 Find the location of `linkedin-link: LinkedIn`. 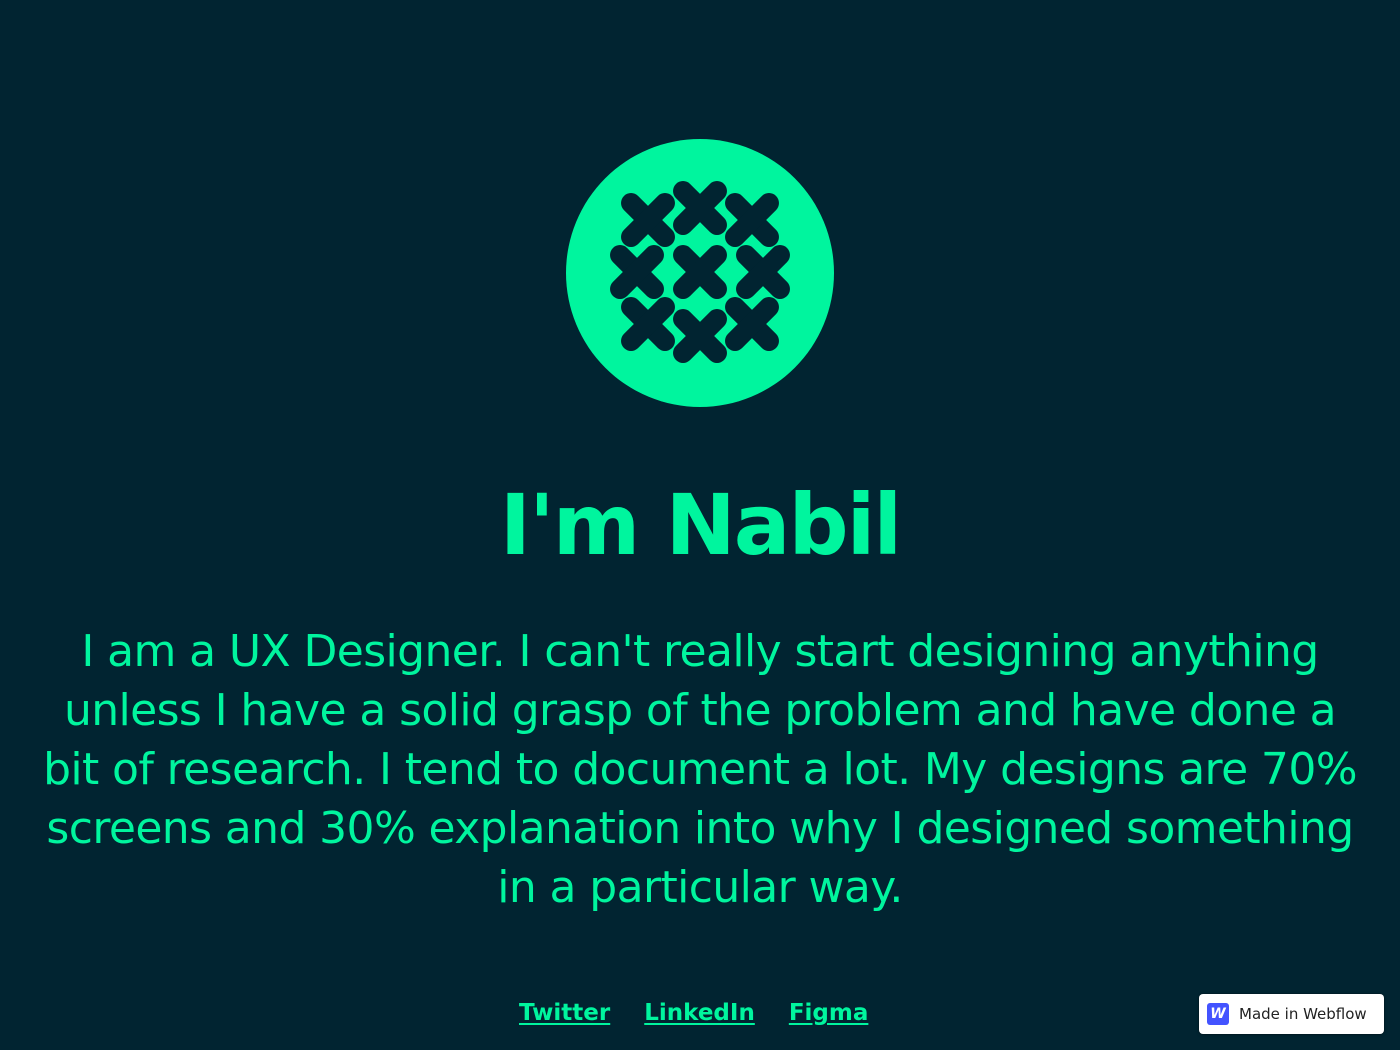

linkedin-link: LinkedIn is located at coordinates (699, 1013).